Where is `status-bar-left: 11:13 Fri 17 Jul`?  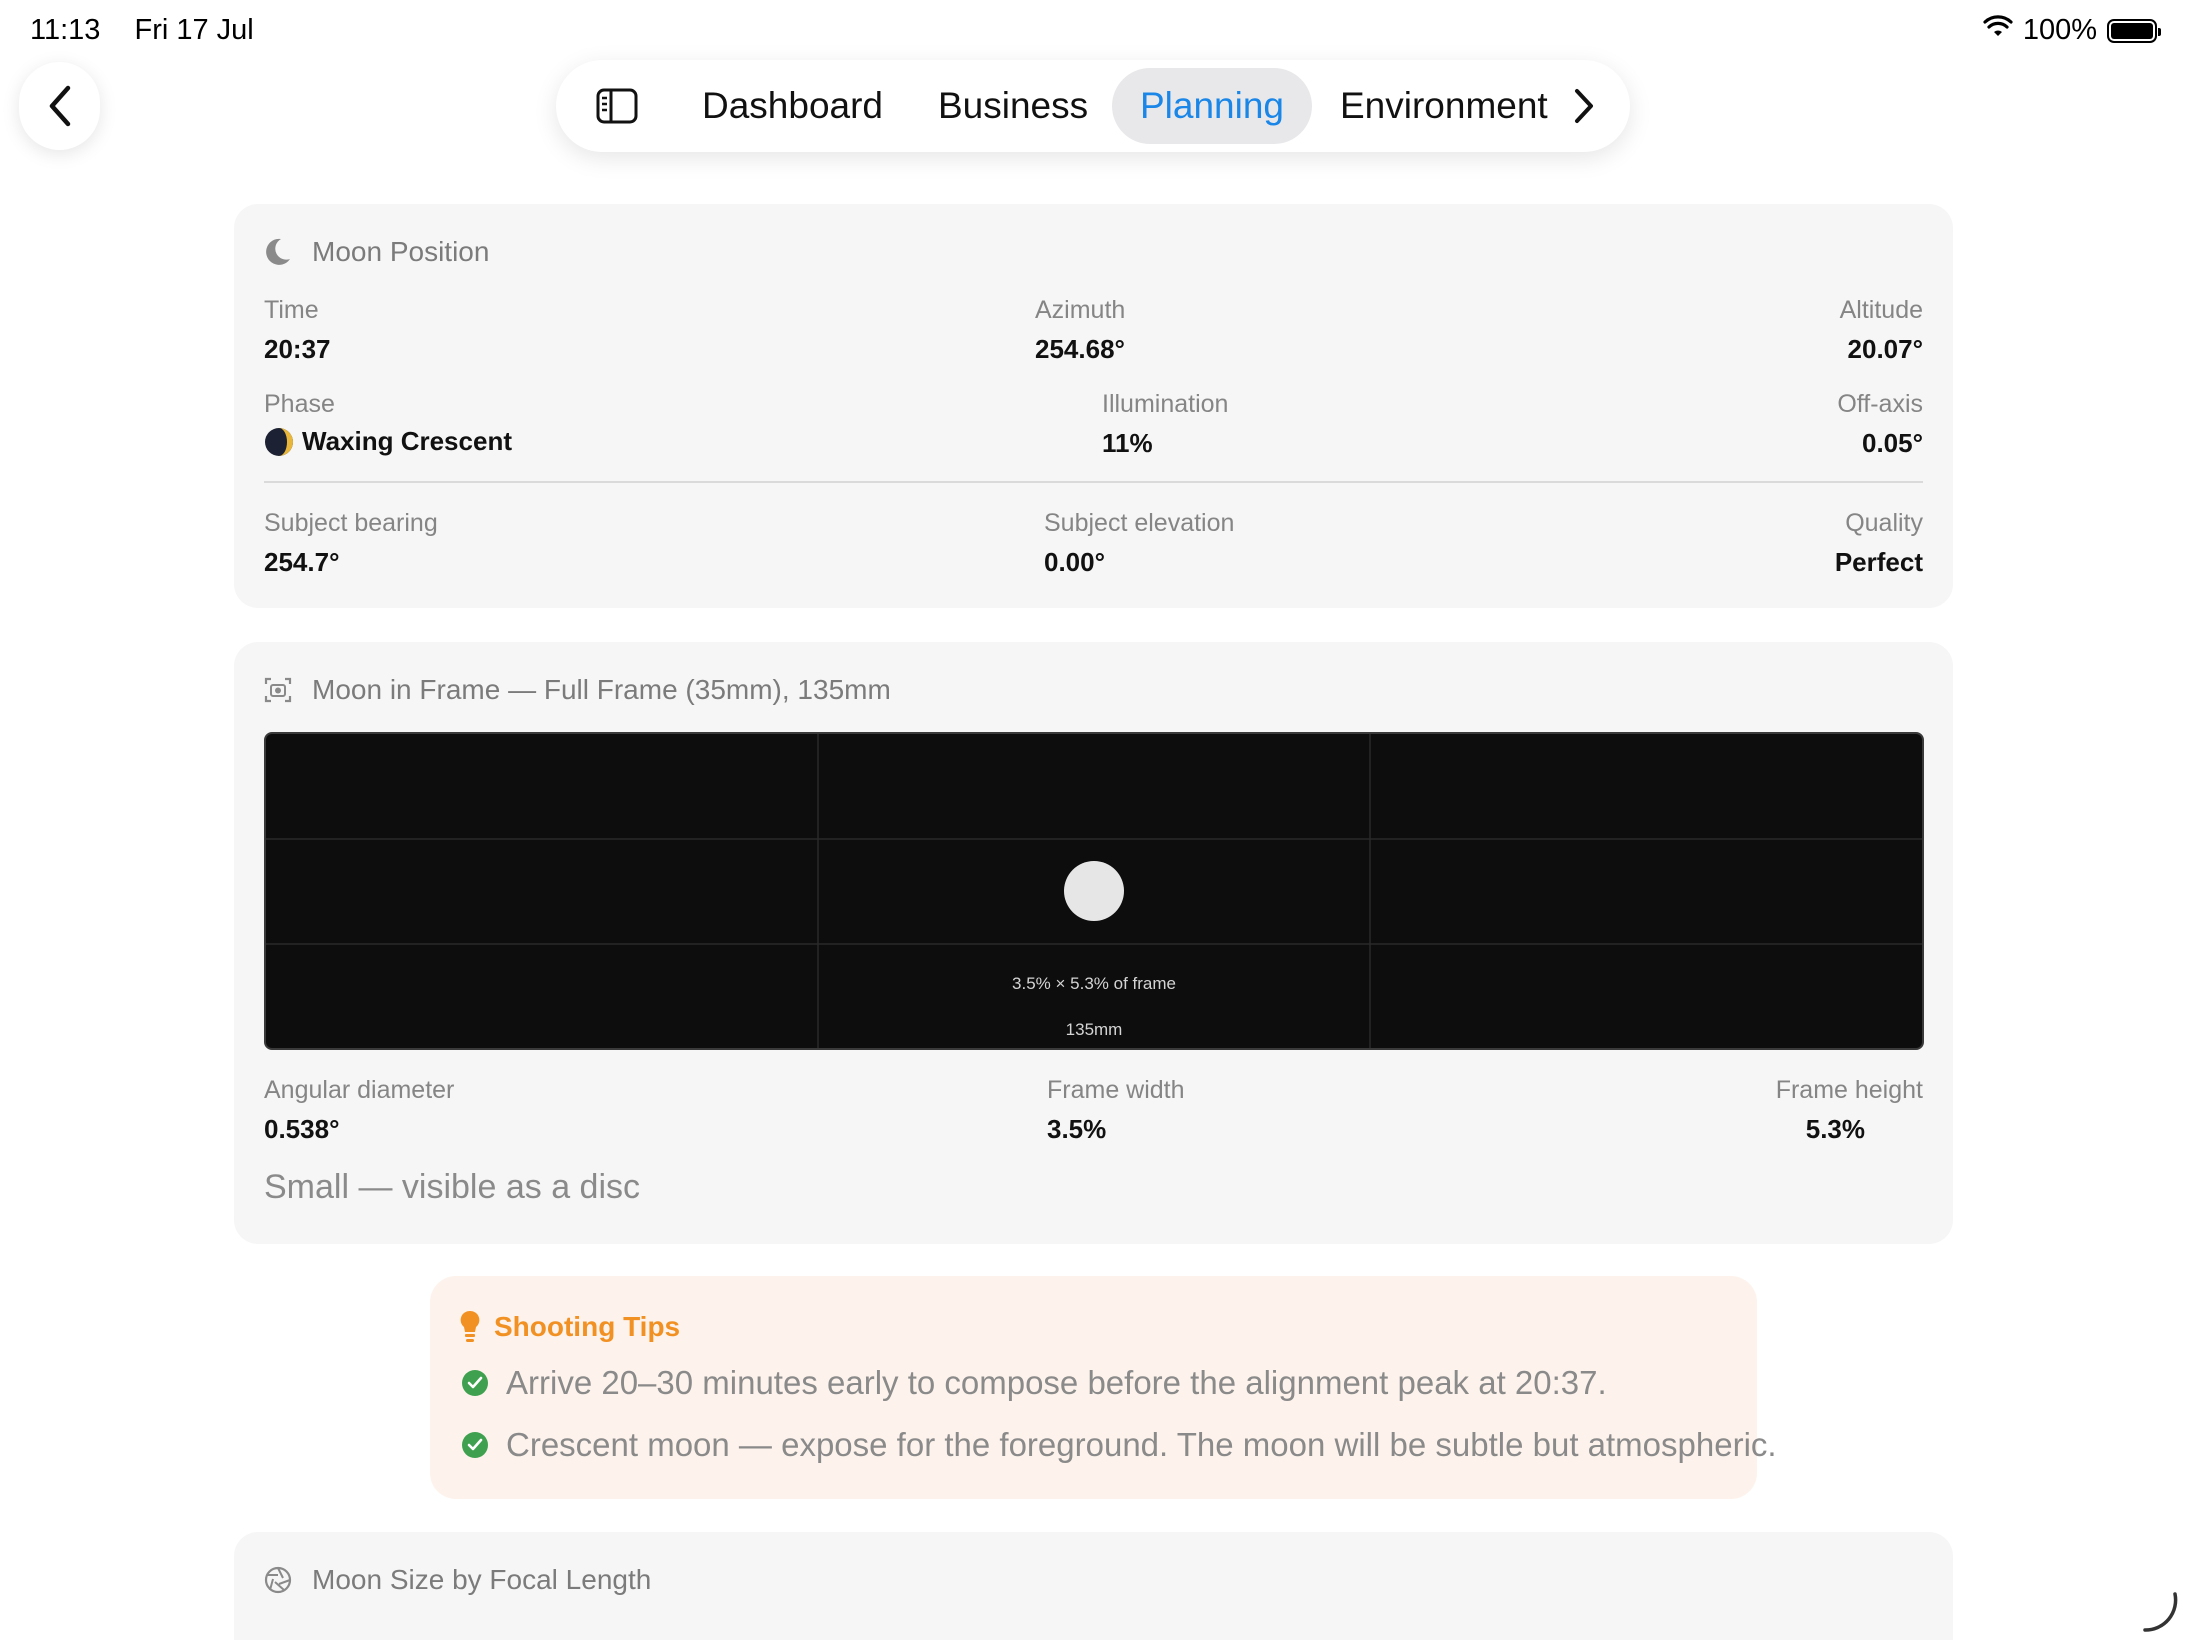
status-bar-left: 11:13 Fri 17 Jul is located at coordinates (155, 30).